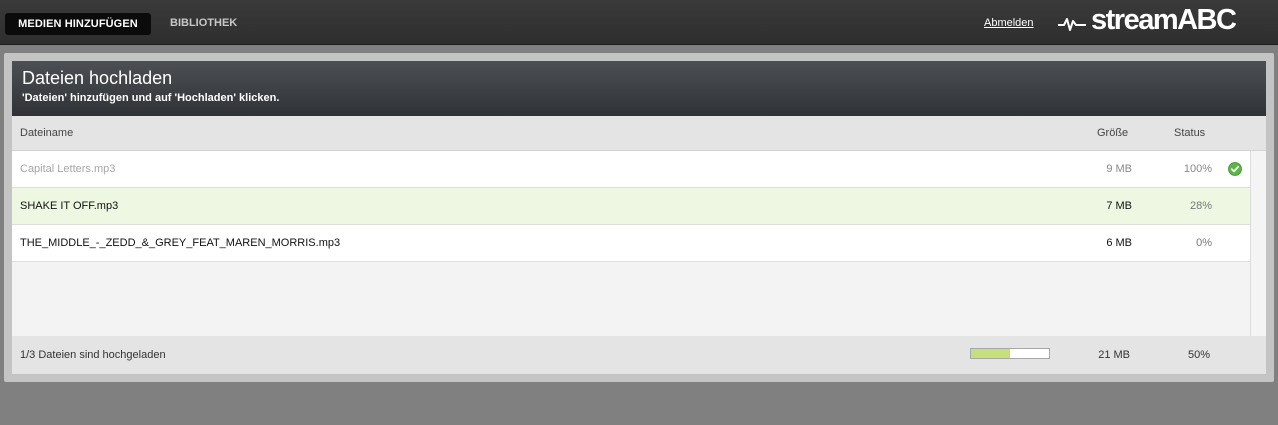  I want to click on panel-title: Dateien hochladen, so click(97, 78).